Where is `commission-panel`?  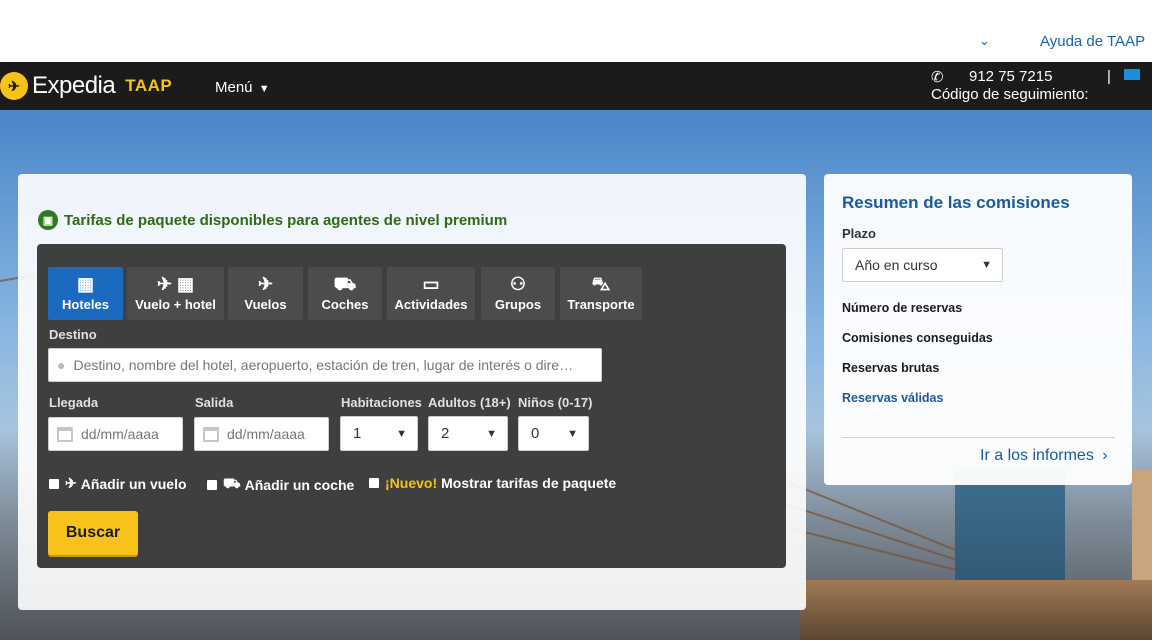 commission-panel is located at coordinates (978, 329).